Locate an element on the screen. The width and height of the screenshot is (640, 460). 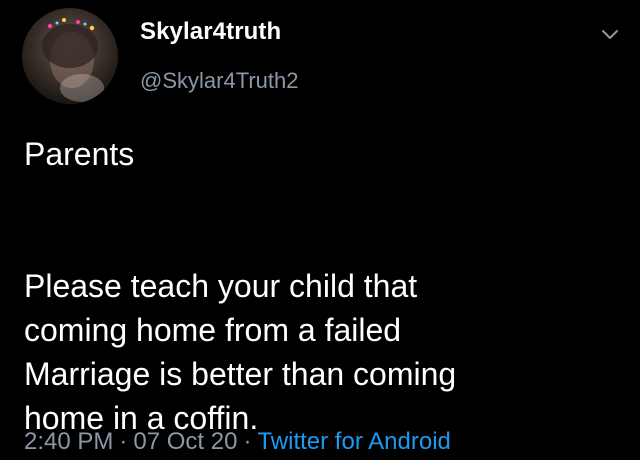
avatar is located at coordinates (70, 56).